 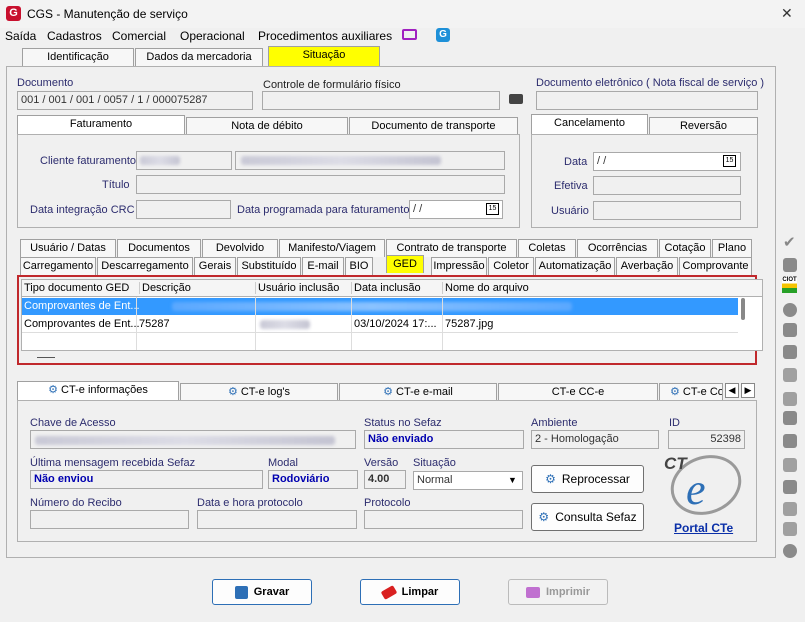 What do you see at coordinates (732, 248) in the screenshot?
I see `tab-plano: Plano` at bounding box center [732, 248].